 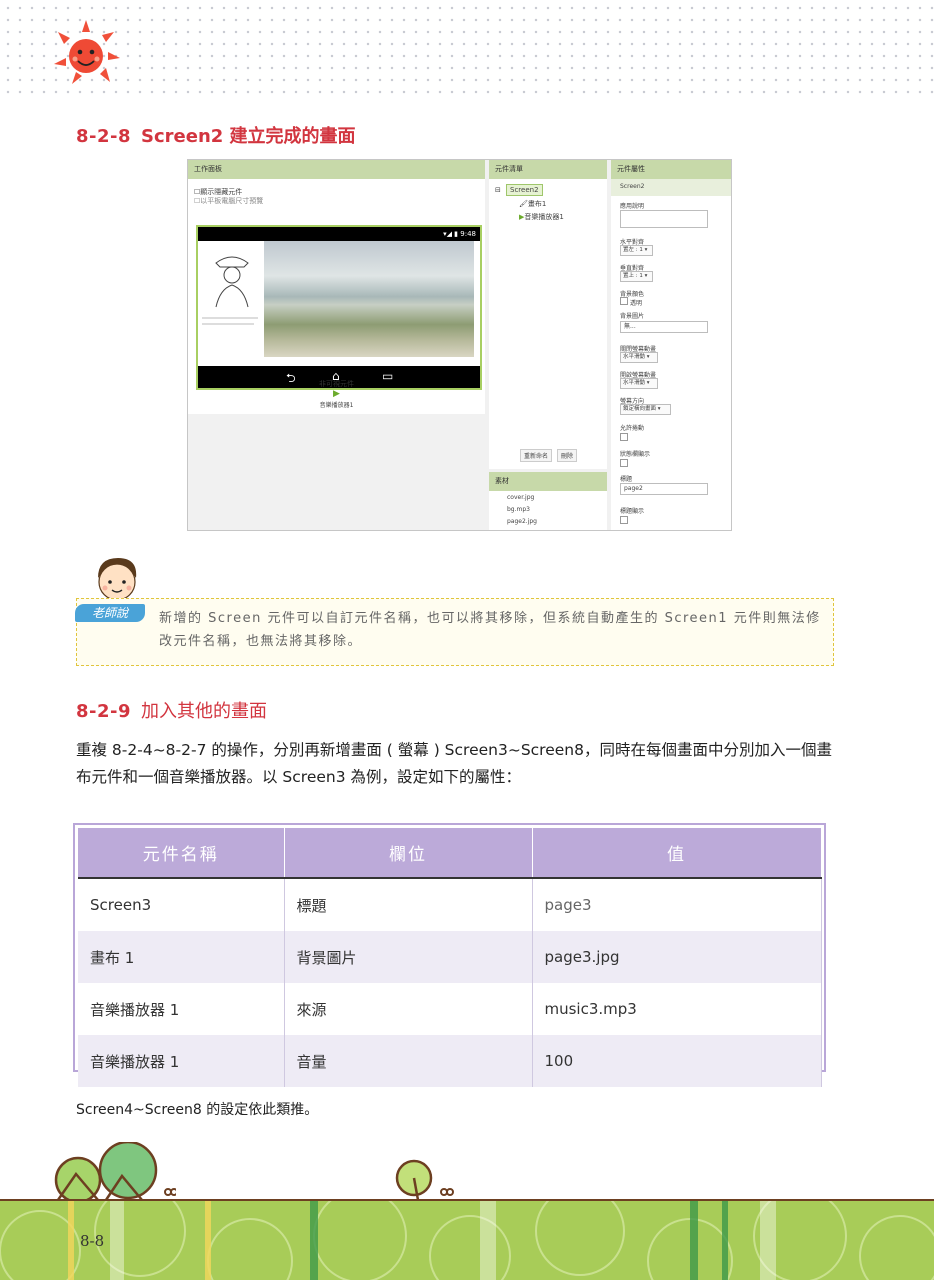 I want to click on table-row: 畫布 1 背景圖片 page3.jpg, so click(x=450, y=957).